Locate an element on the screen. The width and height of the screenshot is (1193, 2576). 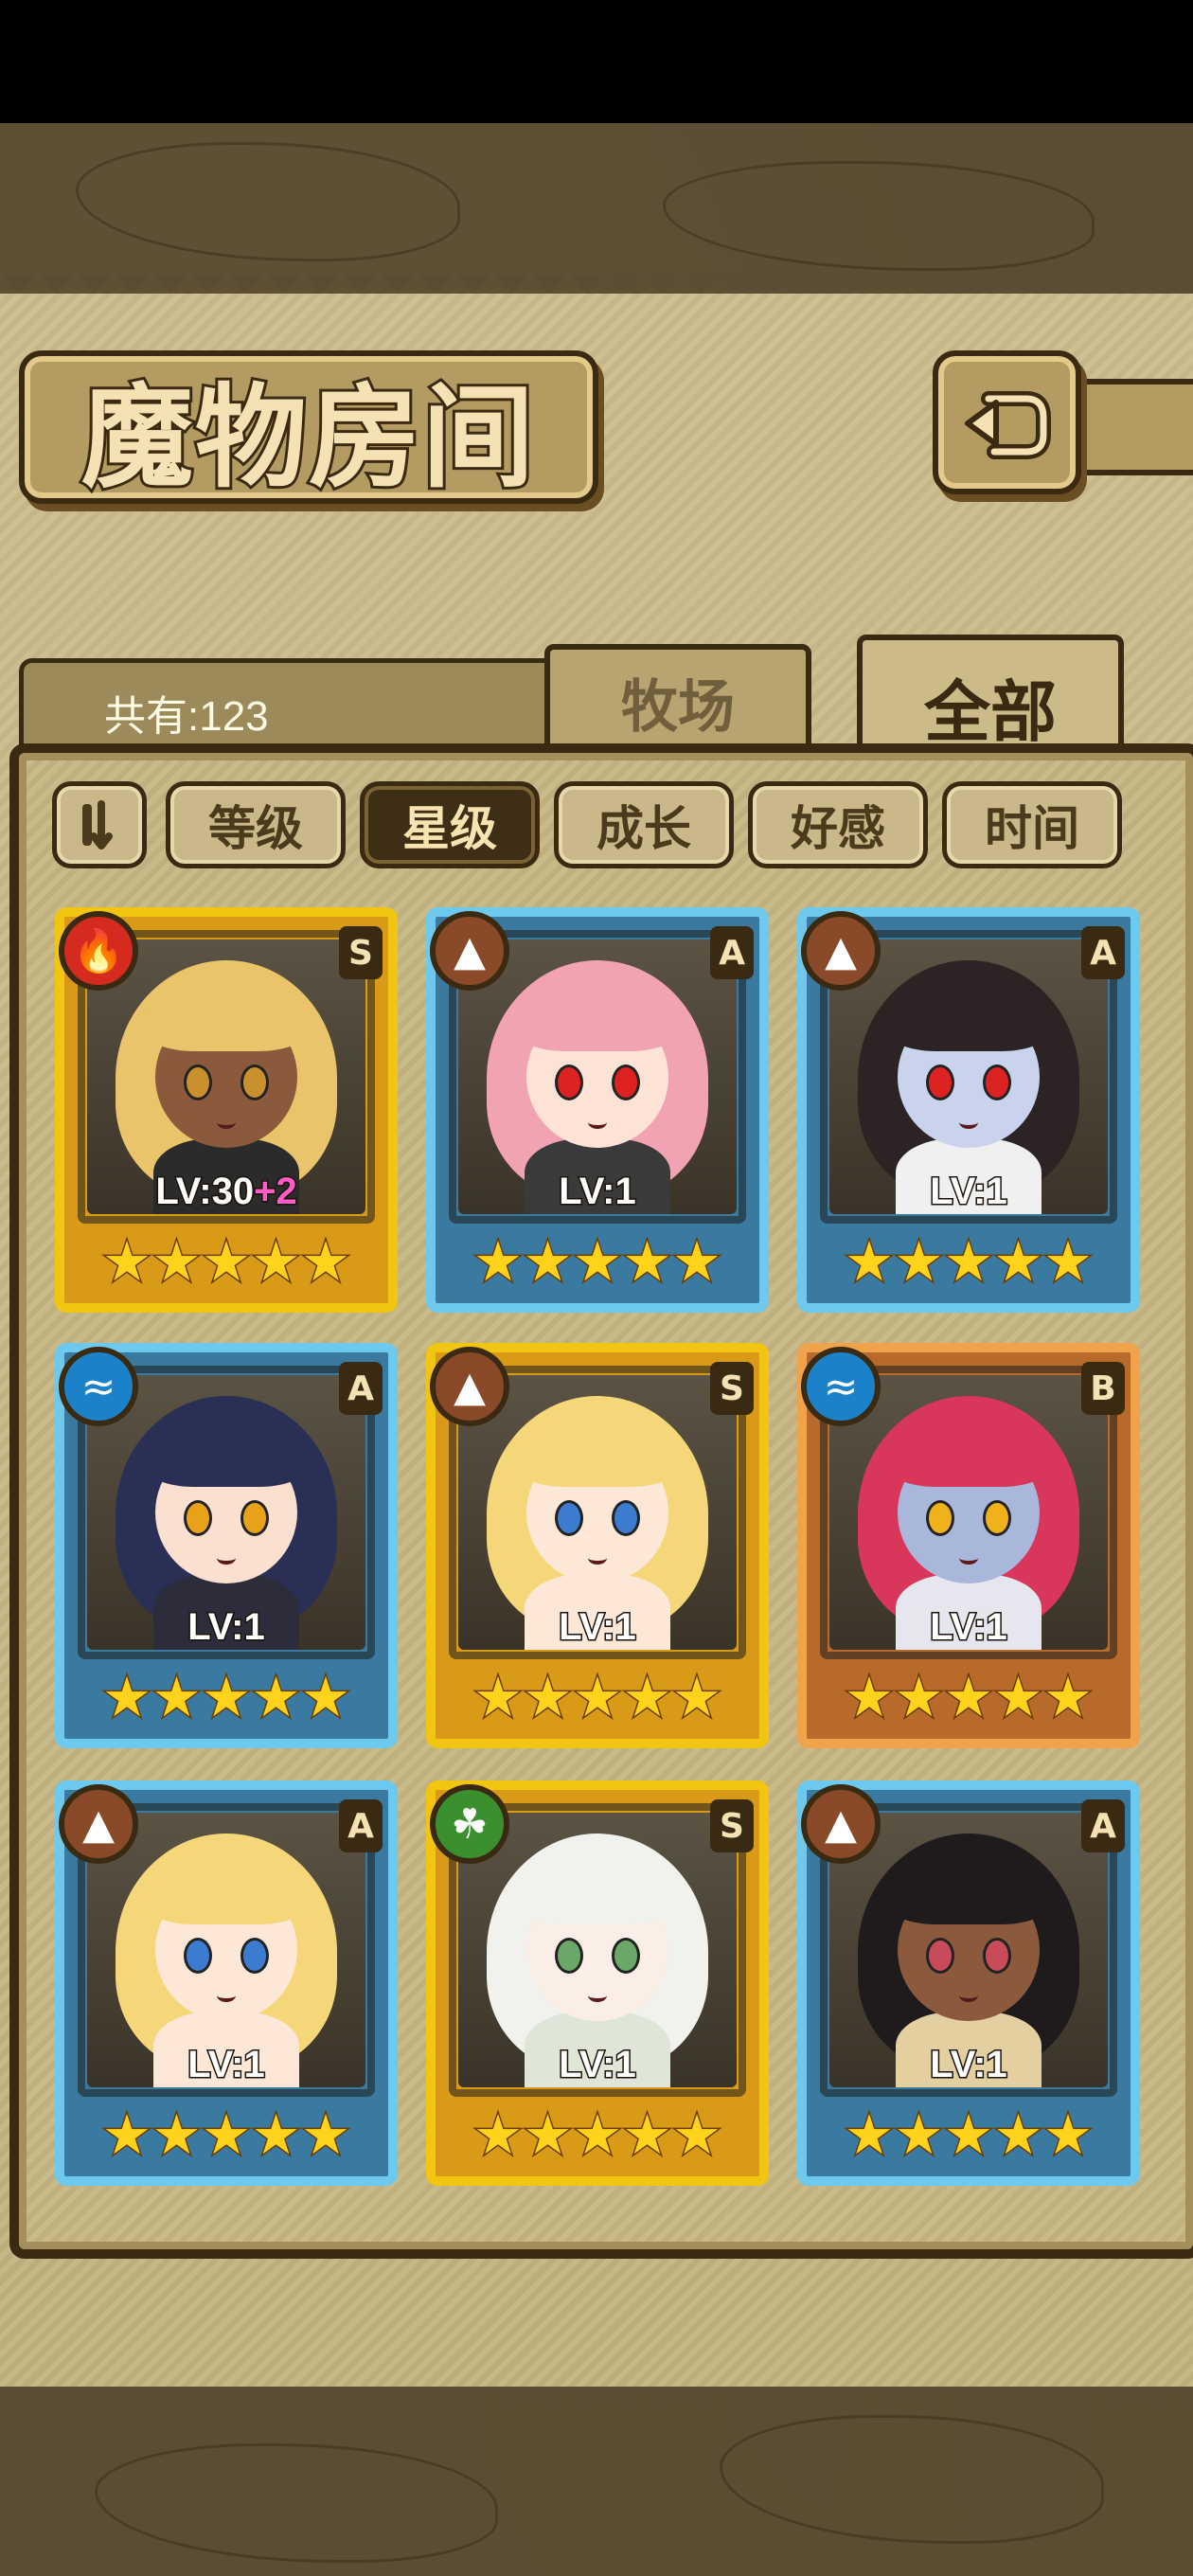
monster-card: ▲ S LV:1 ★ ★ ★ ★ ★ is located at coordinates (597, 1545).